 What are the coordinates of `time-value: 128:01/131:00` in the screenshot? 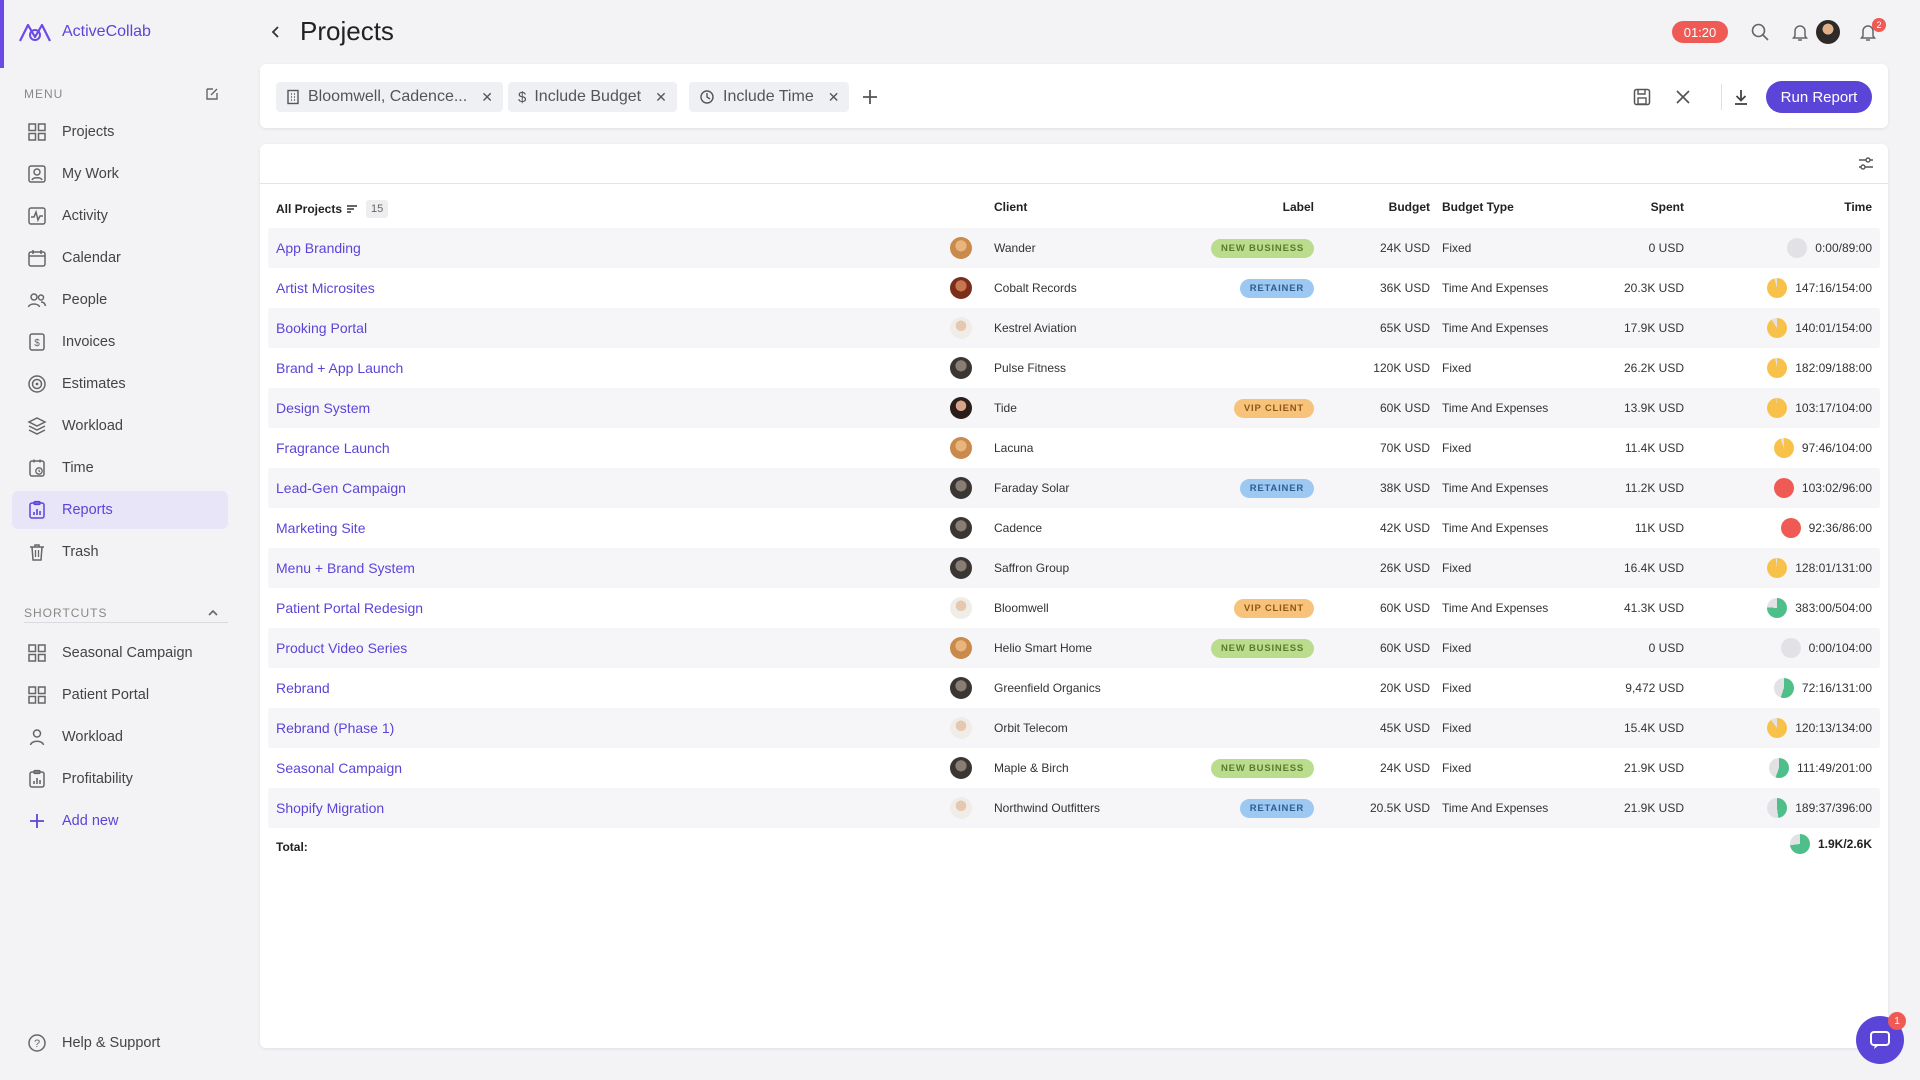 It's located at (1833, 568).